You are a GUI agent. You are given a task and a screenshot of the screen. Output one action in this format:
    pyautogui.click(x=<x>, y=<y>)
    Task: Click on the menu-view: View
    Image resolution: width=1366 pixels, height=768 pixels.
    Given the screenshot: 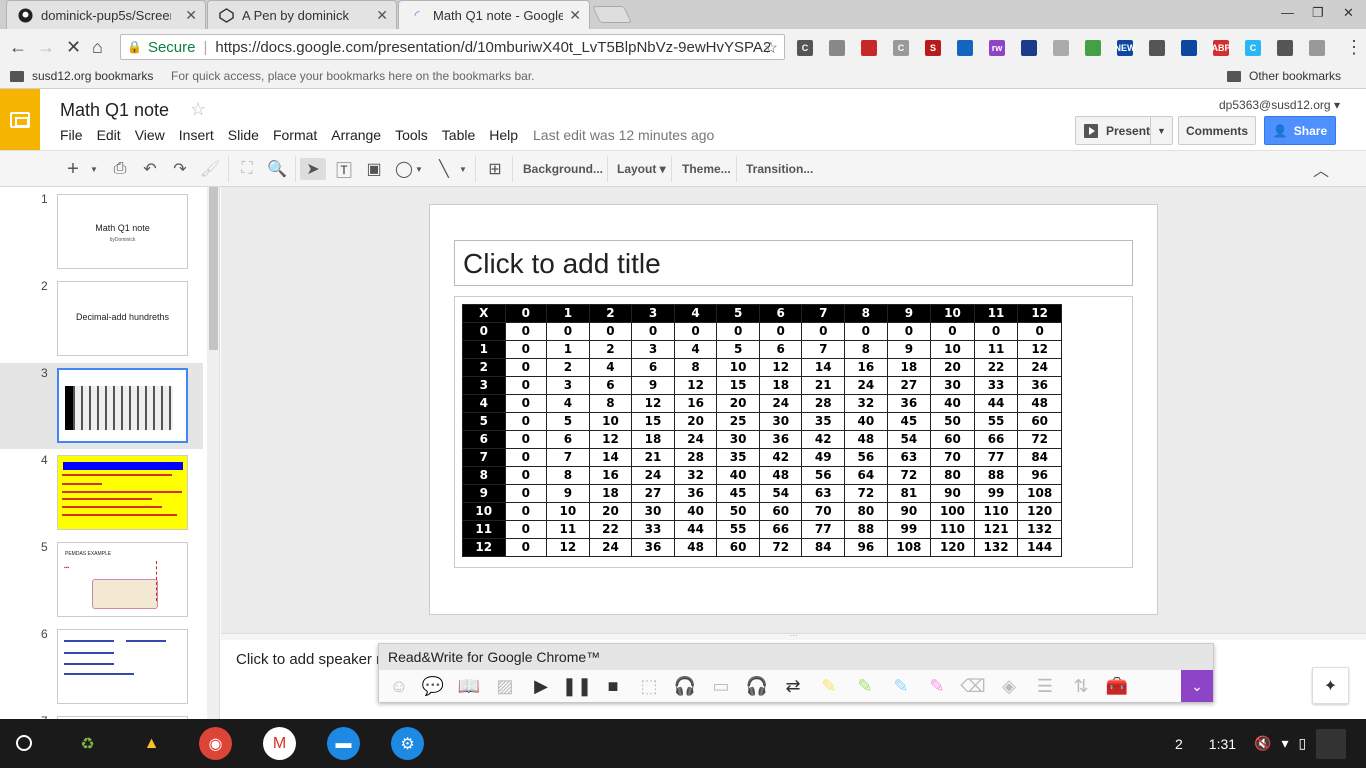 What is the action you would take?
    pyautogui.click(x=150, y=135)
    